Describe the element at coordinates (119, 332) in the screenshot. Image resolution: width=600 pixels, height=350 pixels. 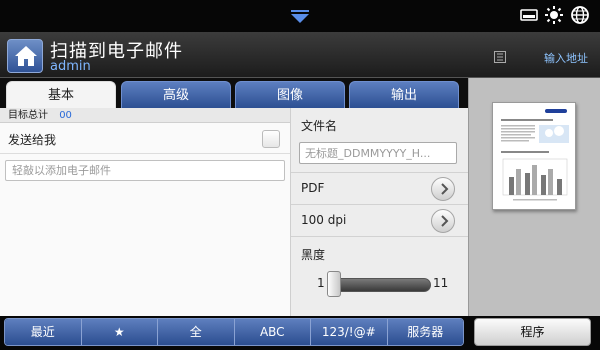
I see `favorites-star-button: ★` at that location.